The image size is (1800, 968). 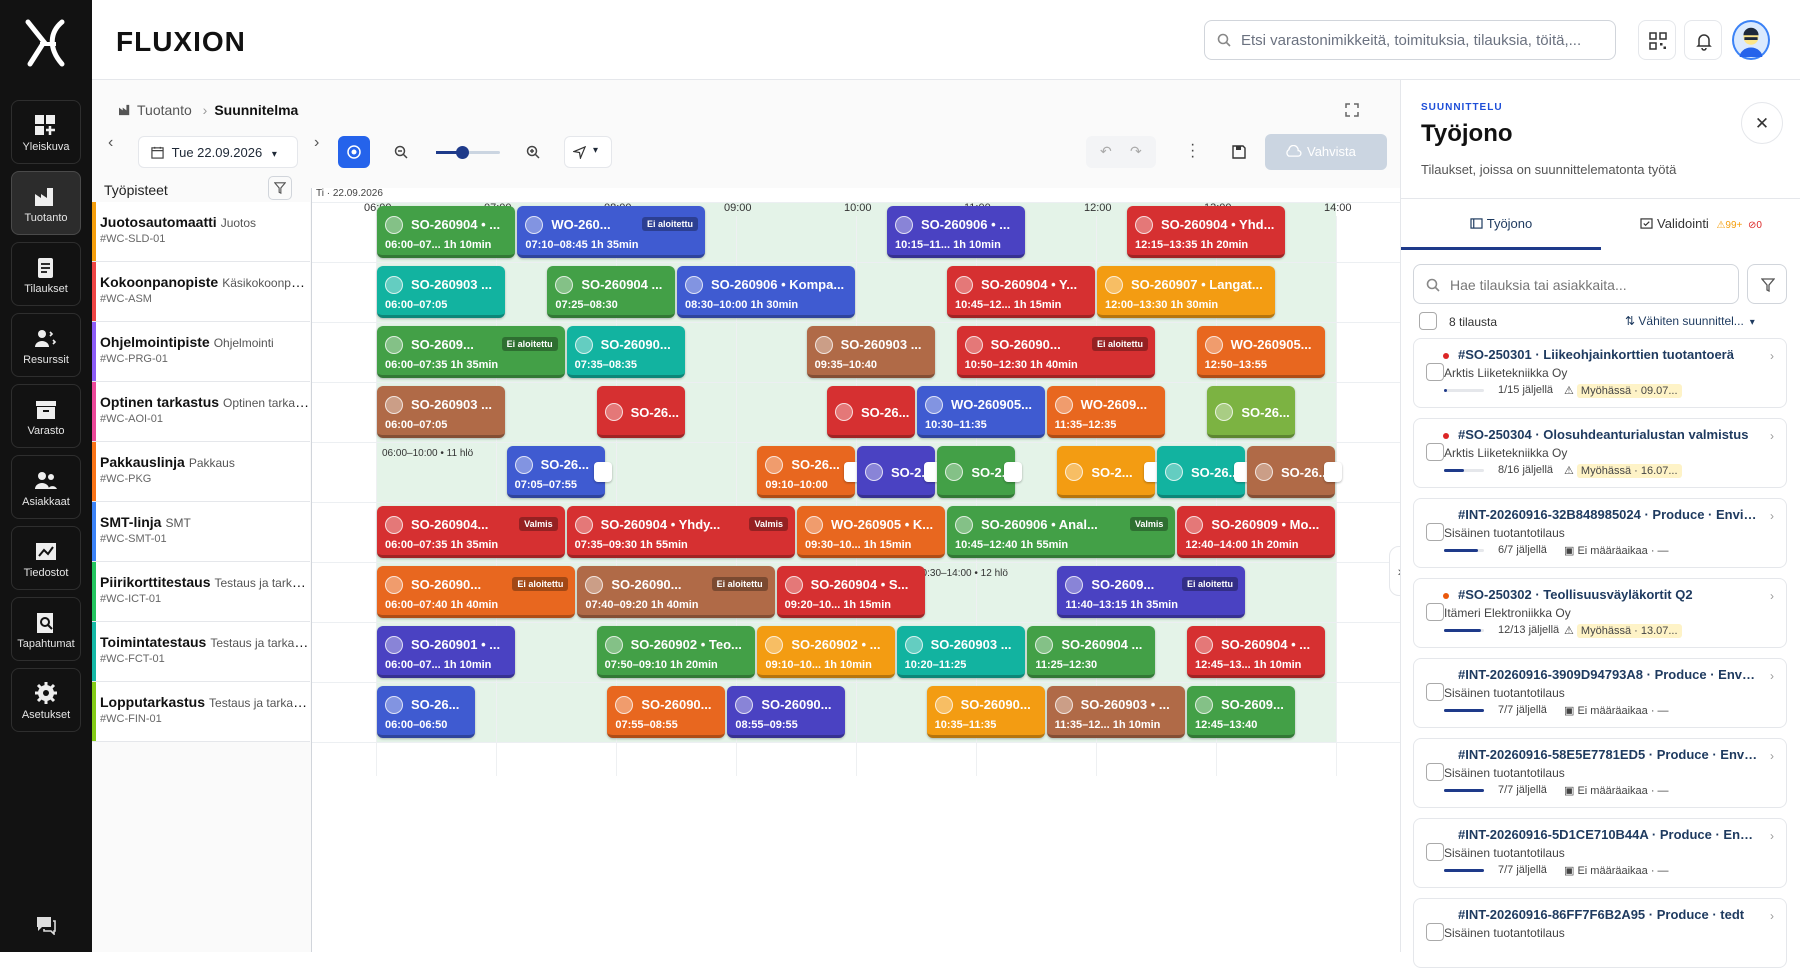 What do you see at coordinates (1428, 321) in the screenshot?
I see `select-all-checkbox` at bounding box center [1428, 321].